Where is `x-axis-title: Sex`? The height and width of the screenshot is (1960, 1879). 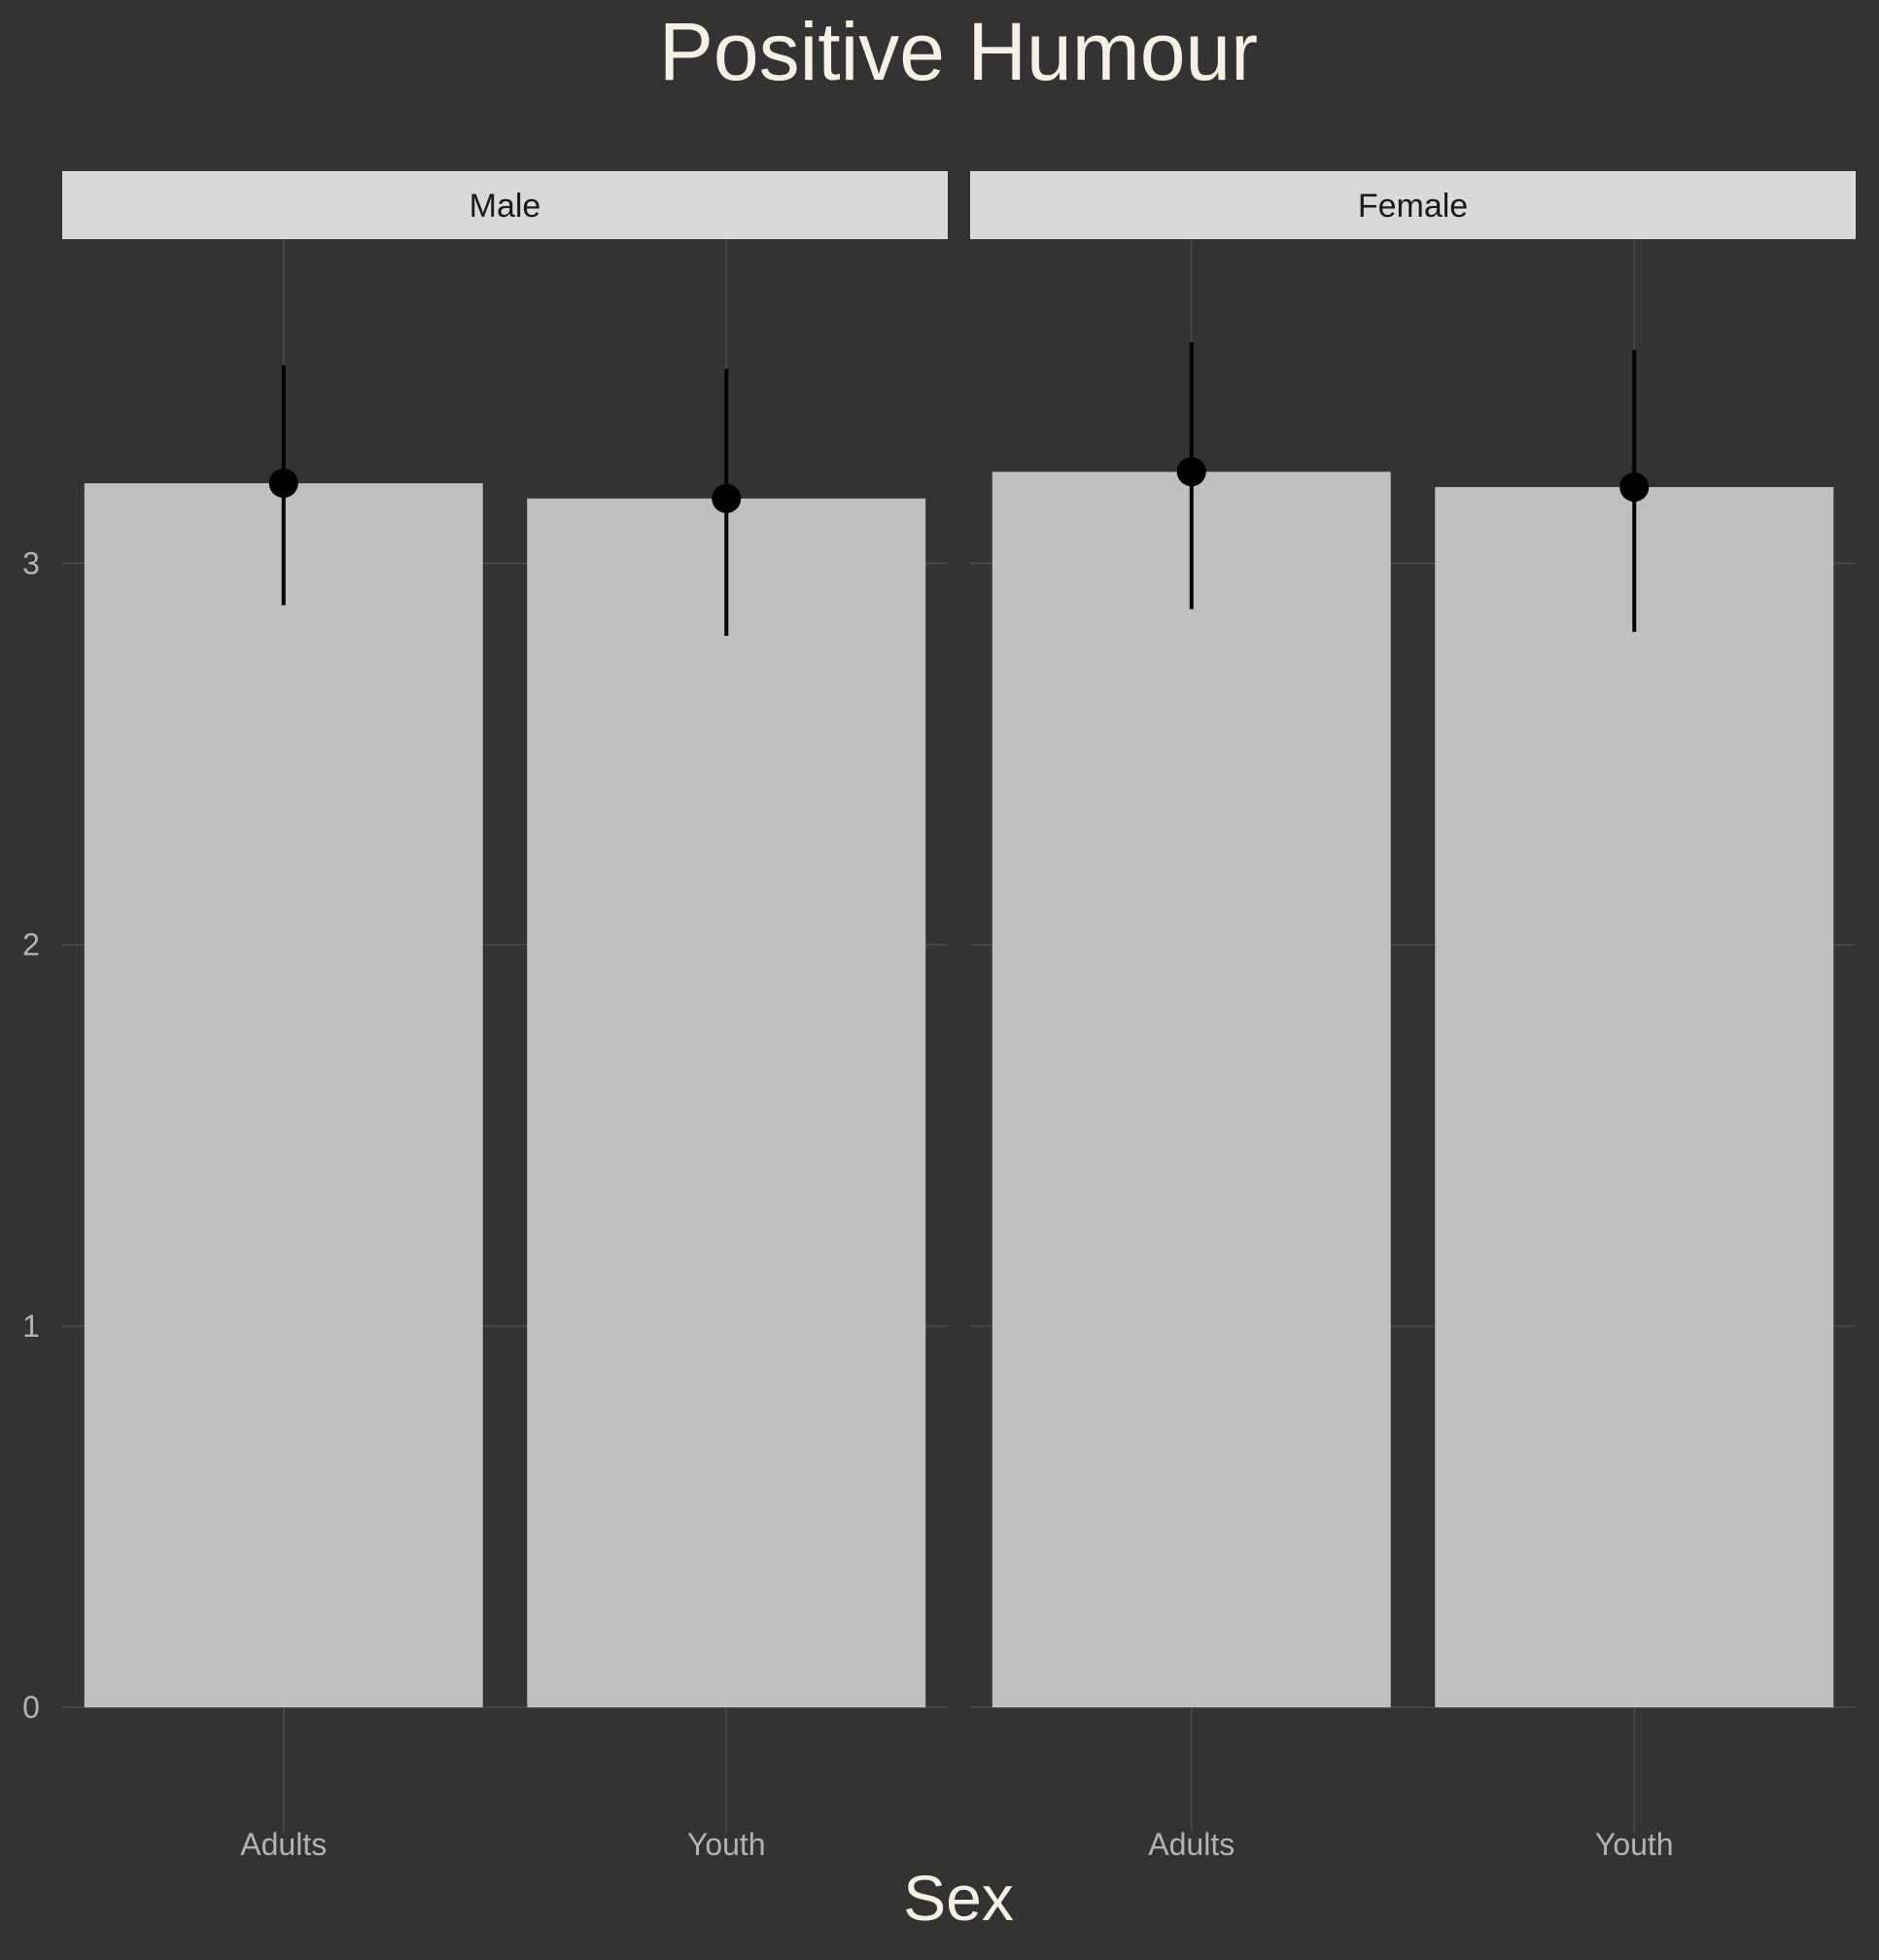
x-axis-title: Sex is located at coordinates (958, 1898).